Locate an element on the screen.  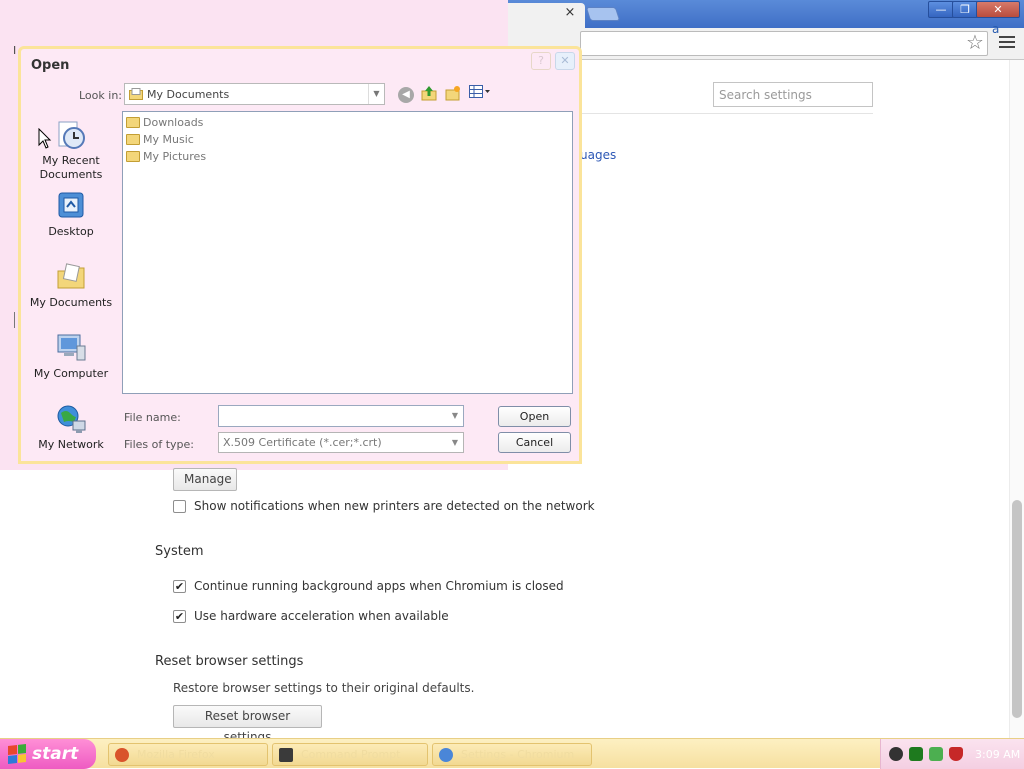
header-divider is located at coordinates (726, 113).